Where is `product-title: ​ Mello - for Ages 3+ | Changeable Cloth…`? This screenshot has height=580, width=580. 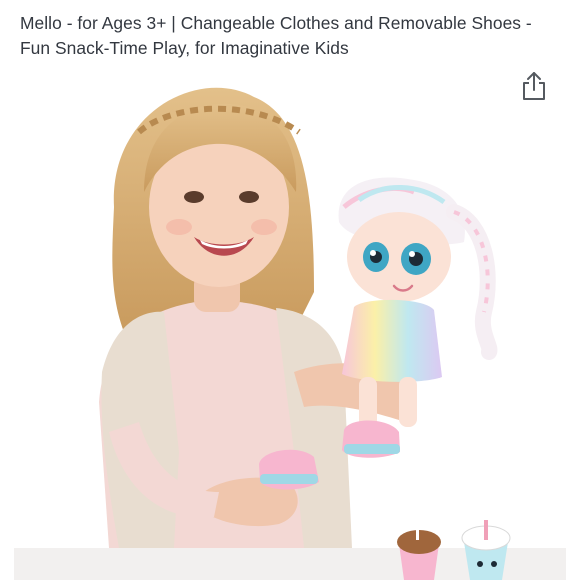
product-title: ​ Mello - for Ages 3+ | Changeable Cloth… is located at coordinates (292, 30).